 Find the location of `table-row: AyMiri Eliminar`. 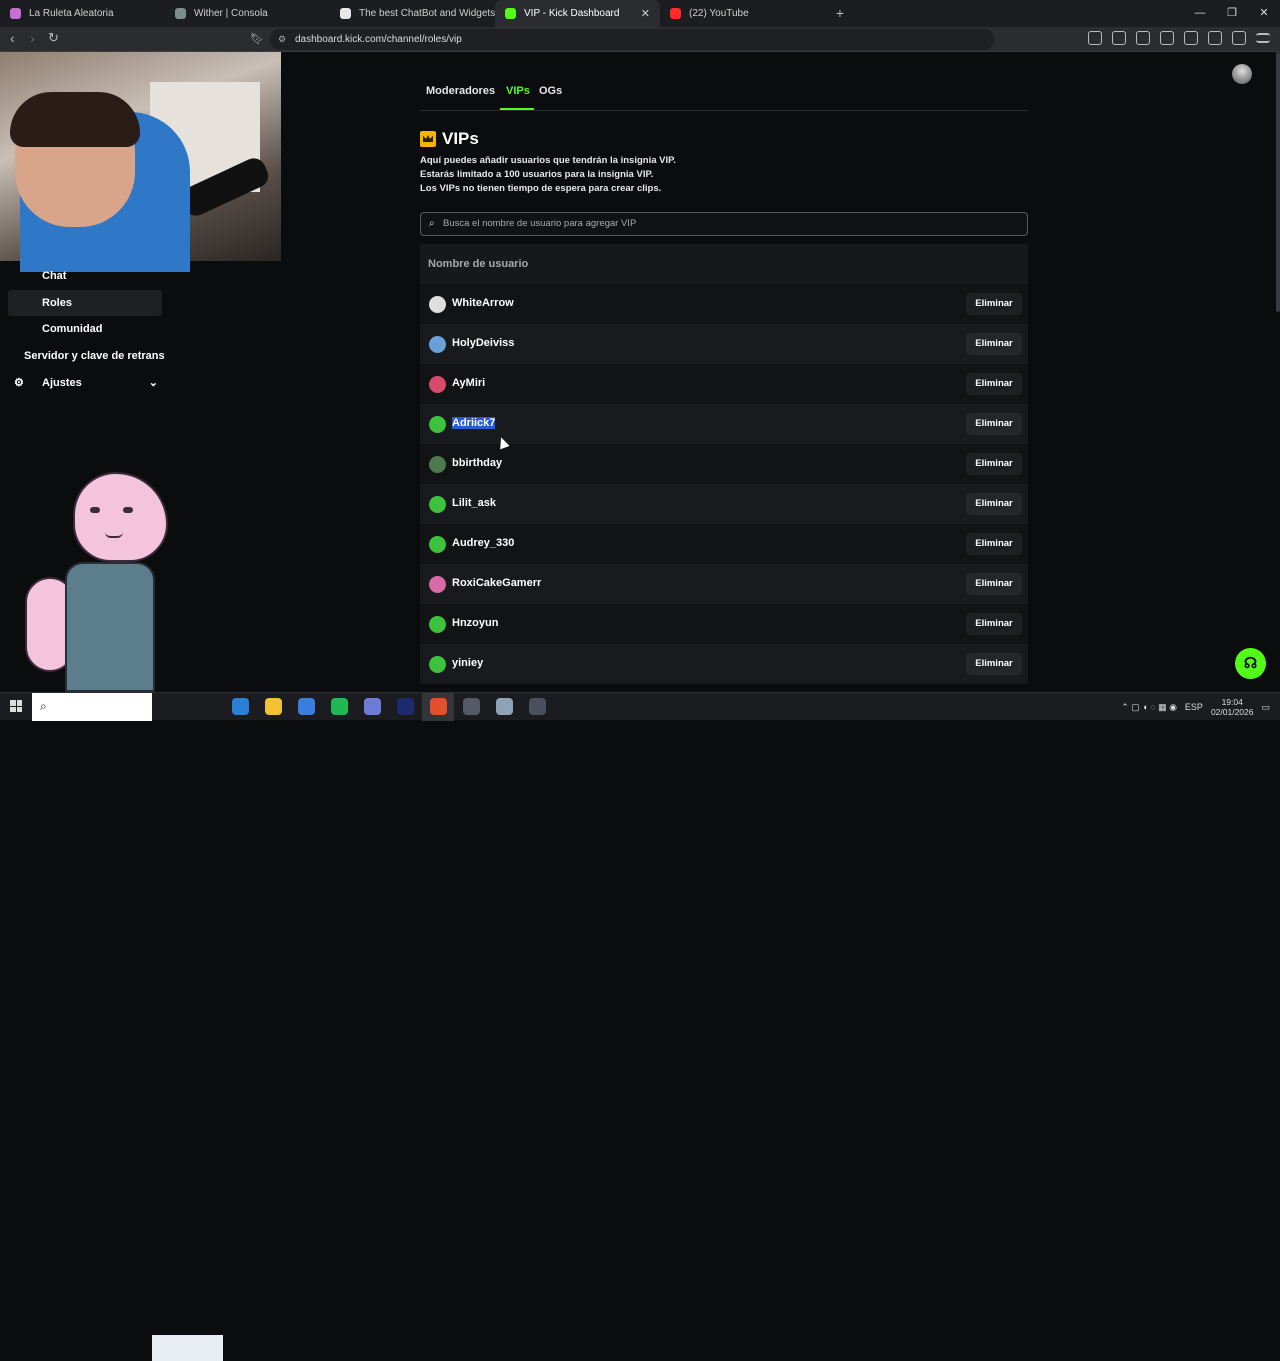

table-row: AyMiri Eliminar is located at coordinates (724, 384).